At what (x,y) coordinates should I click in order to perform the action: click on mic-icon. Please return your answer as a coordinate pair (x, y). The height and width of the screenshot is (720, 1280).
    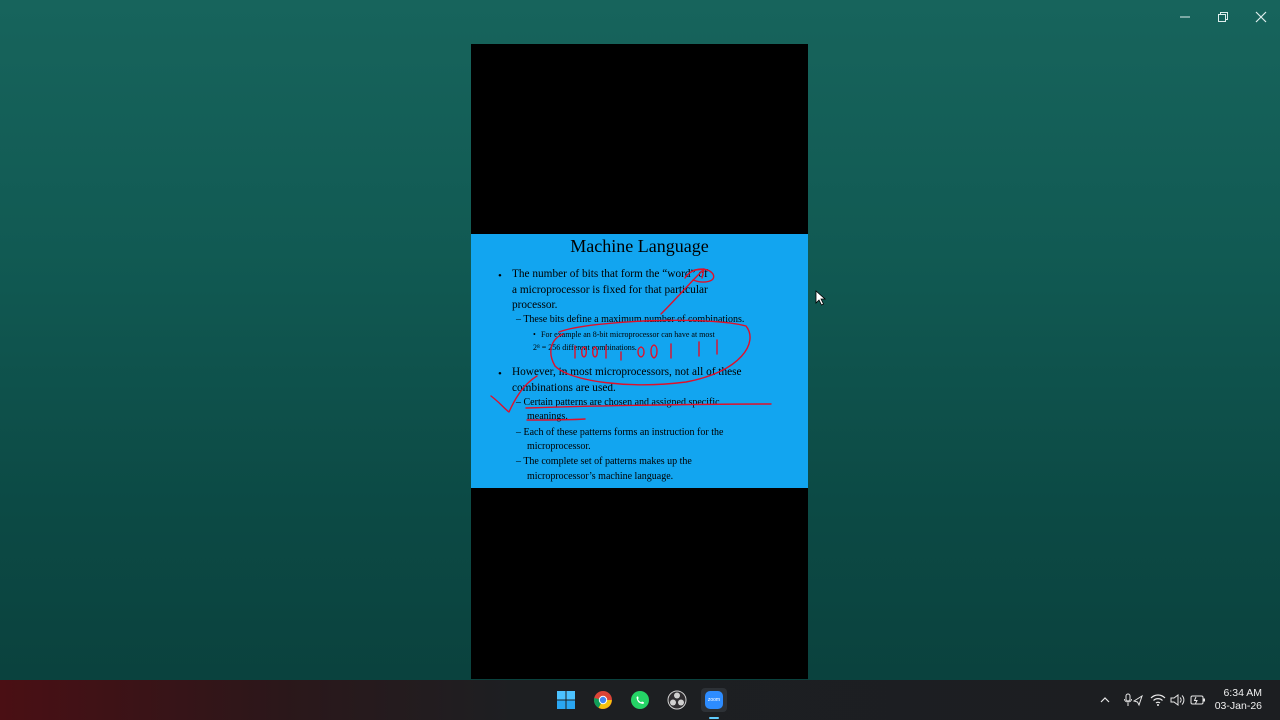
    Looking at the image, I should click on (1133, 700).